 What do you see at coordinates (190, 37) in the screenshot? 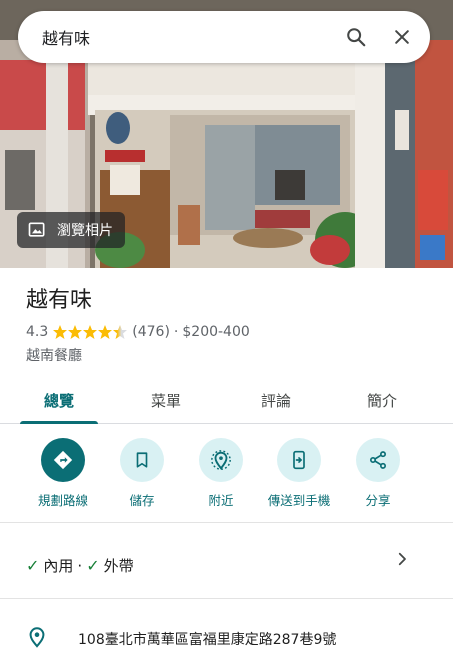
I see `search-input: 越有味` at bounding box center [190, 37].